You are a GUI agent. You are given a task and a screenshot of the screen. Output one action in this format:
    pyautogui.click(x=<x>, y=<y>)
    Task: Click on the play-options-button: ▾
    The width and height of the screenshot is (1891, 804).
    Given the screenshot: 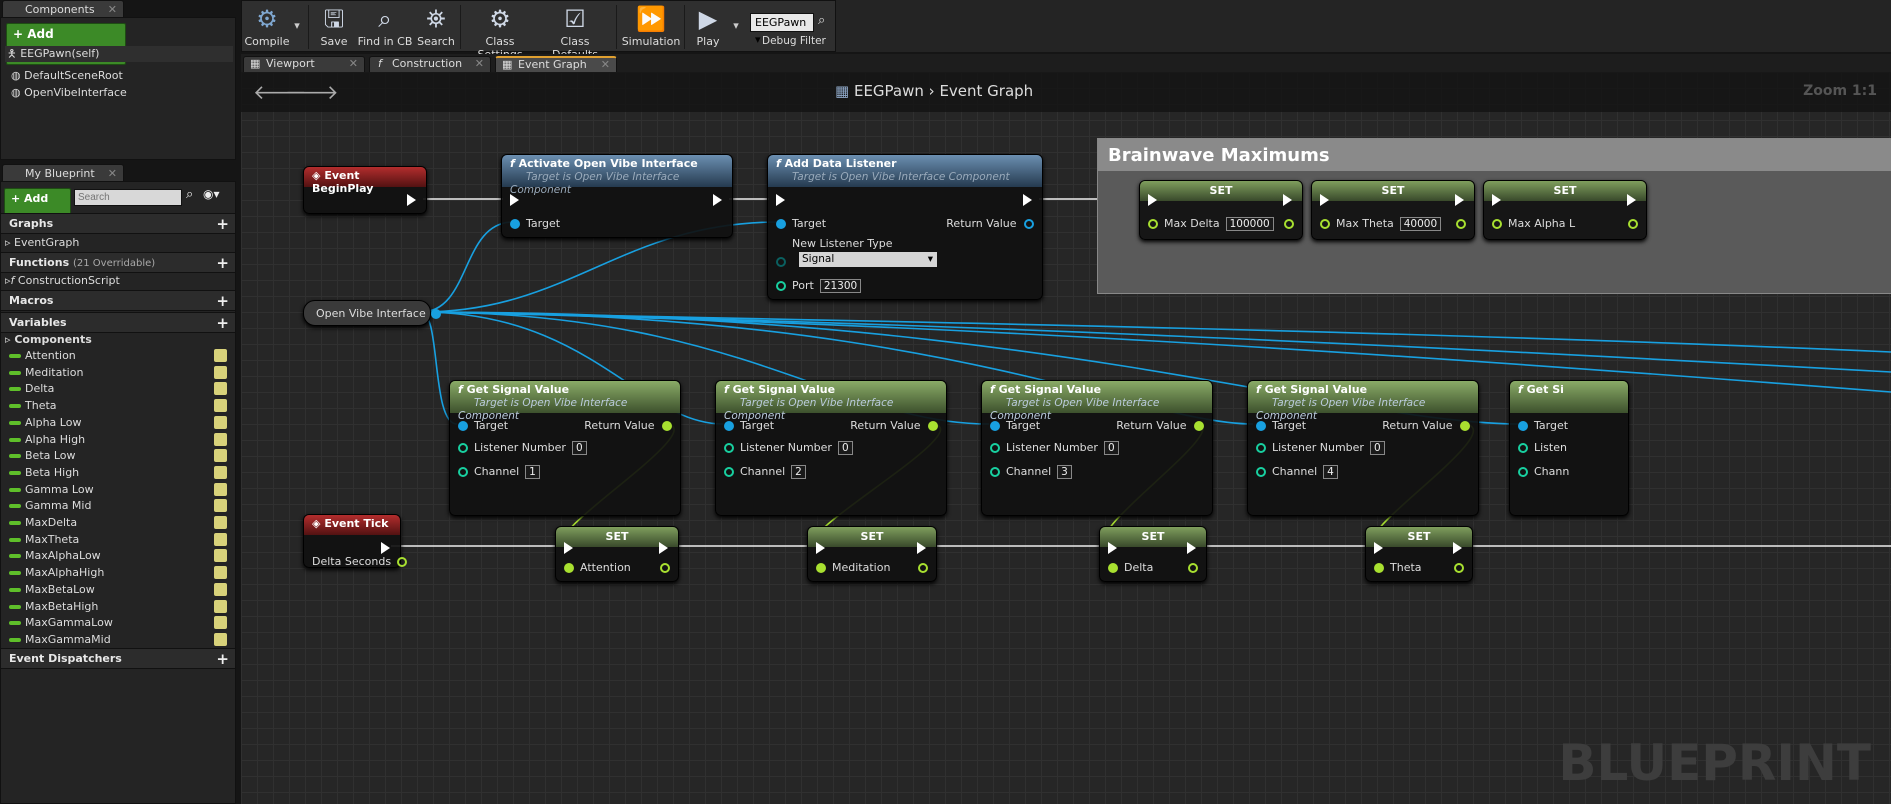 What is the action you would take?
    pyautogui.click(x=736, y=26)
    